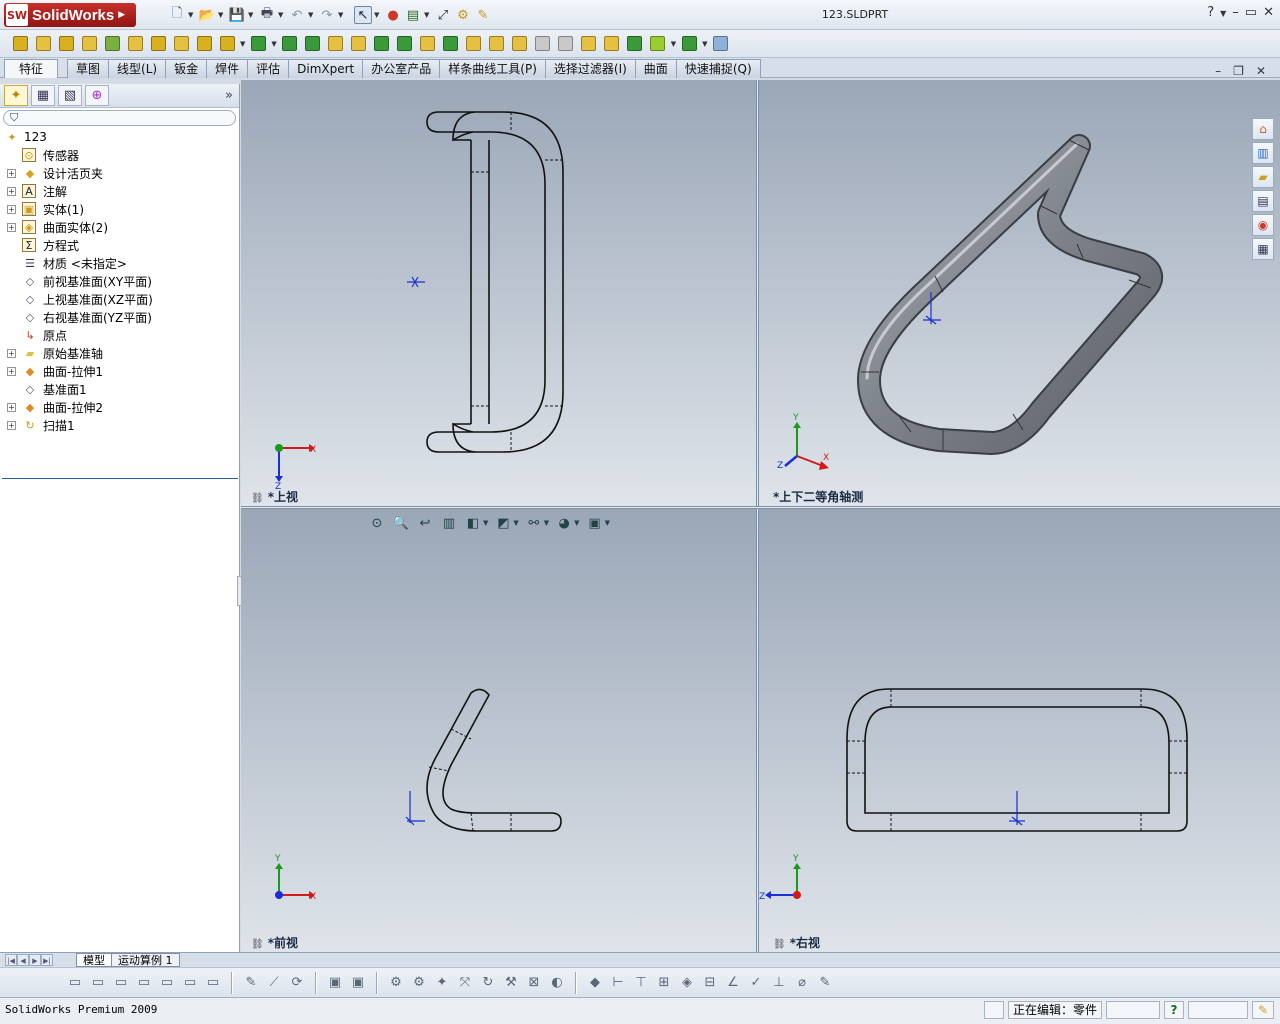  I want to click on property-manager-tab: ▦, so click(43, 95).